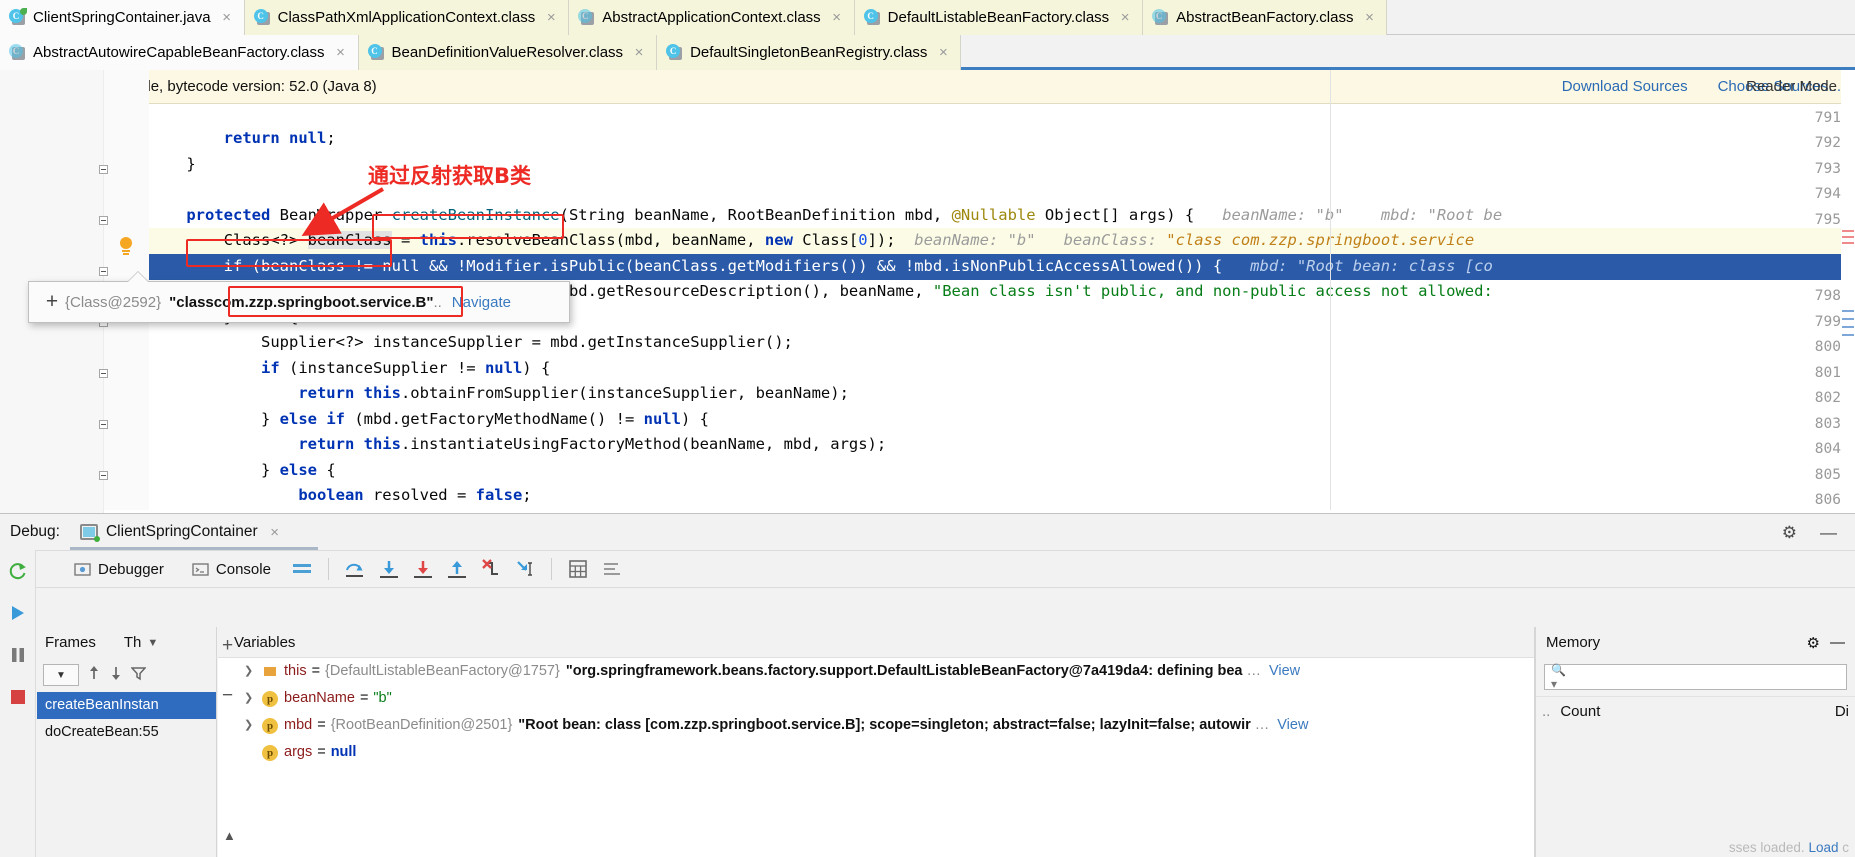  I want to click on show-execution-point-button, so click(302, 569).